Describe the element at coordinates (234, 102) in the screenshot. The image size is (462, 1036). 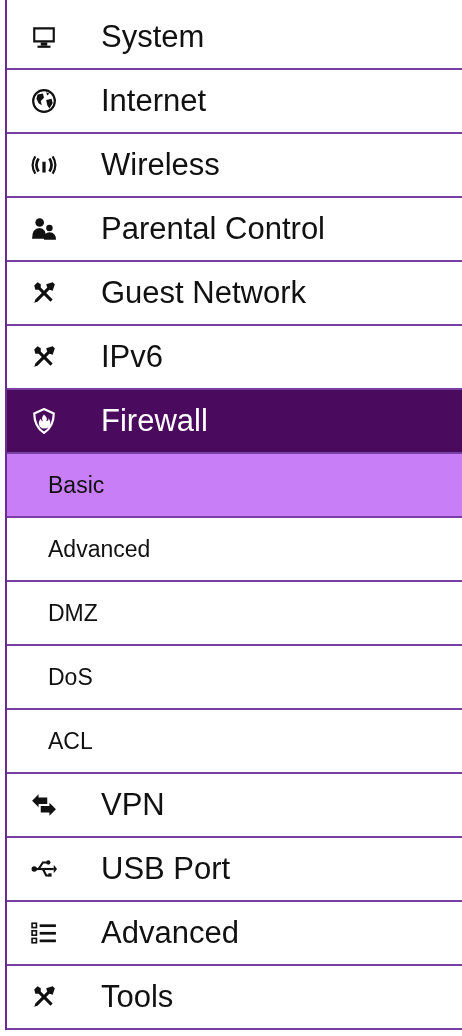
I see `nav-item: Internet` at that location.